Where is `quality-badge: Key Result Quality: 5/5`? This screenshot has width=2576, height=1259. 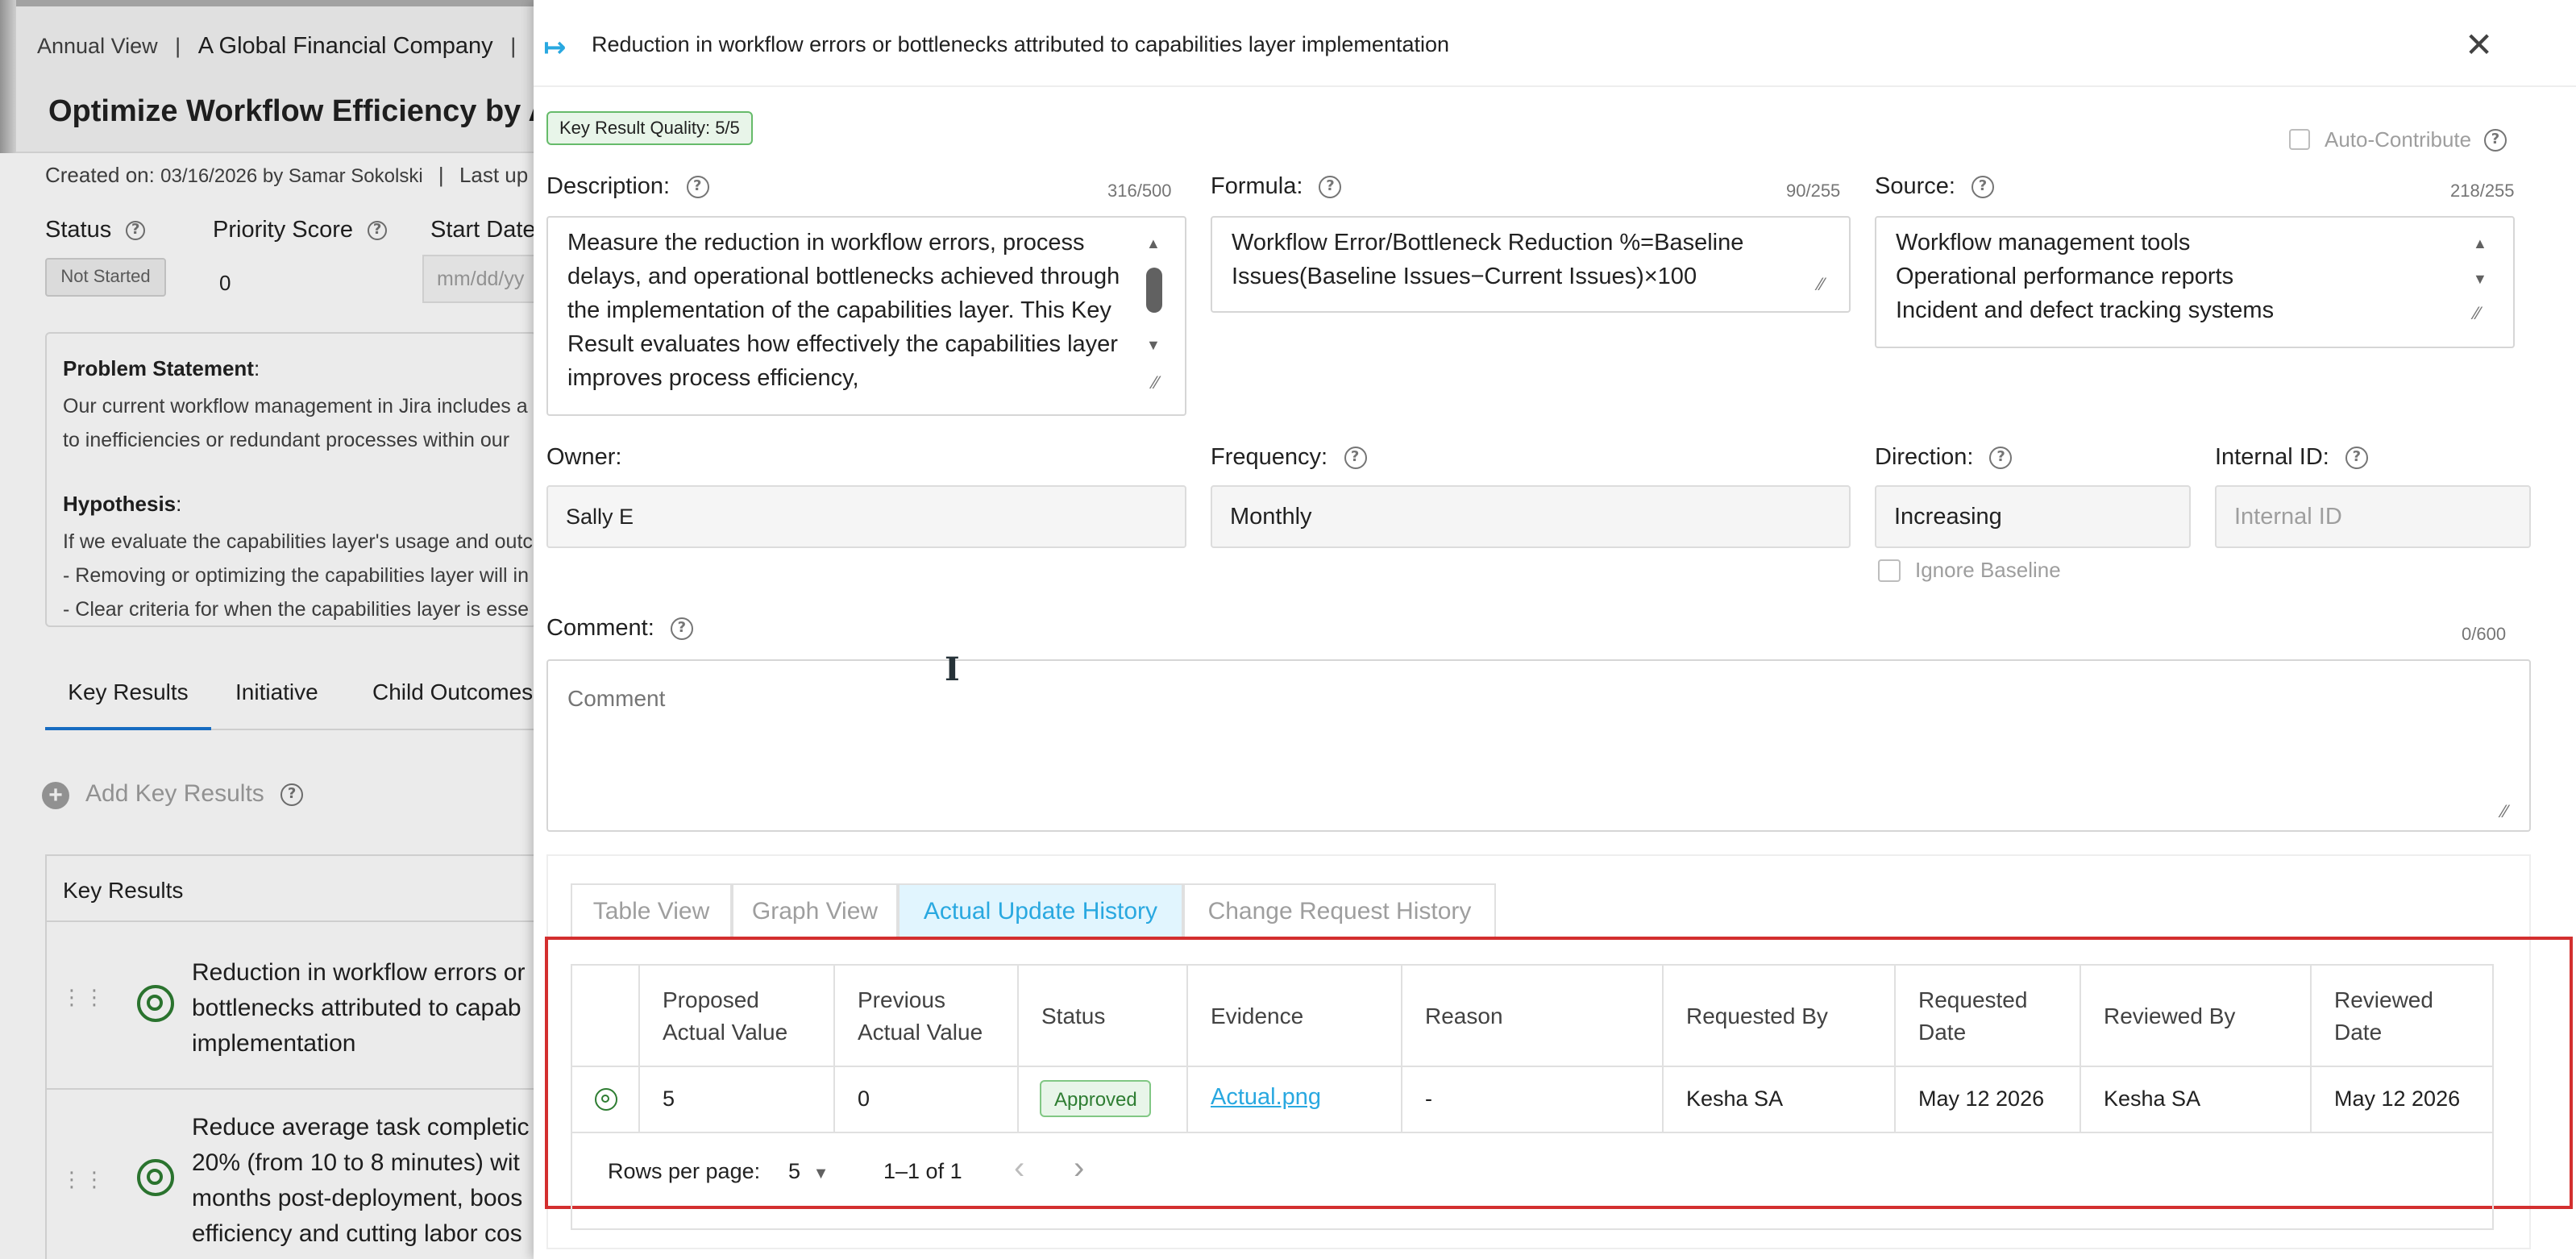
quality-badge: Key Result Quality: 5/5 is located at coordinates (649, 128).